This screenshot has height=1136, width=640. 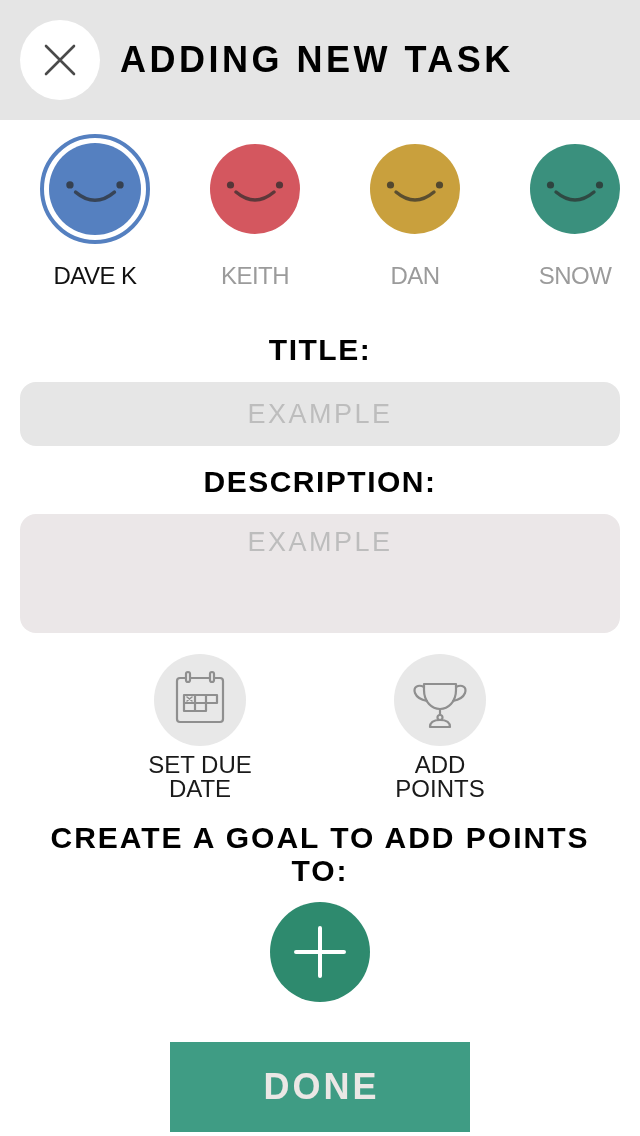 What do you see at coordinates (200, 700) in the screenshot?
I see `calendar-icon` at bounding box center [200, 700].